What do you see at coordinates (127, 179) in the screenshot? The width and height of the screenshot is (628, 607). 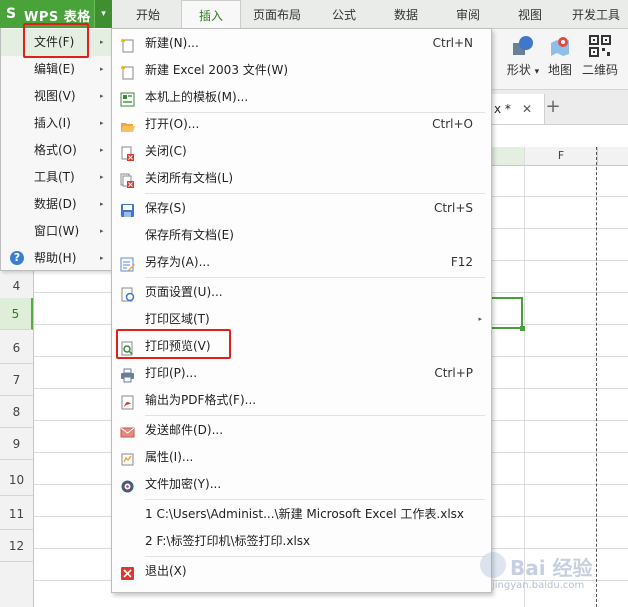 I see `close-all-icon` at bounding box center [127, 179].